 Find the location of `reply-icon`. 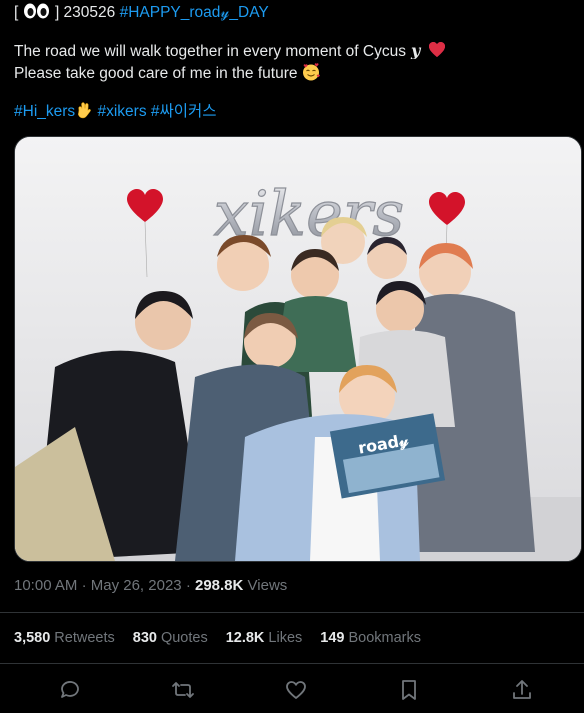

reply-icon is located at coordinates (70, 689).